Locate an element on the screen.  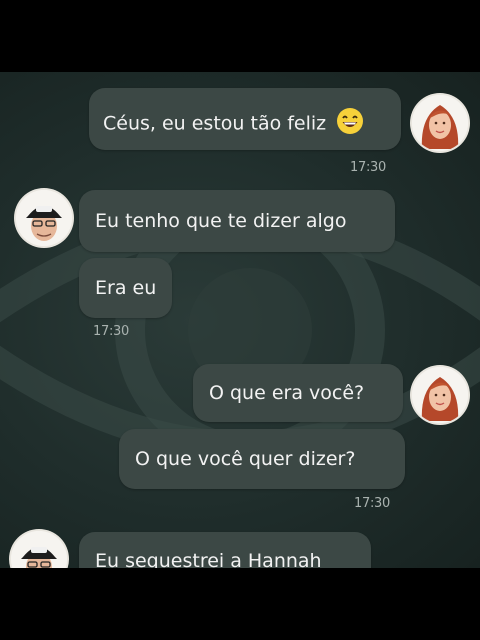
message-text: O que você quer dizer? is located at coordinates (245, 459).